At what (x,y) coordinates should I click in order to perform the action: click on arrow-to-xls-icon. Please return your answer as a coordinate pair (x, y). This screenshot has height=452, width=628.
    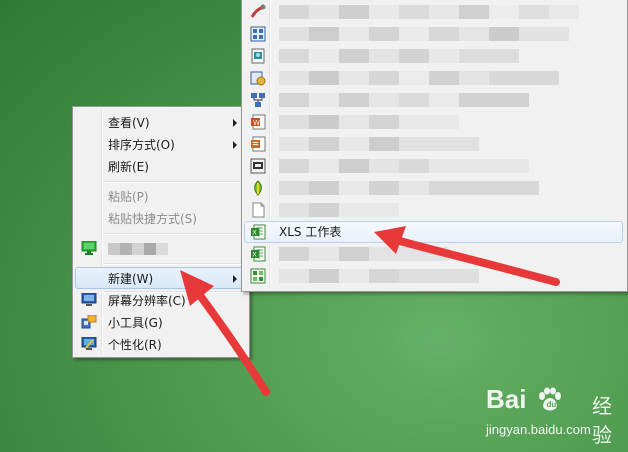
    Looking at the image, I should click on (476, 261).